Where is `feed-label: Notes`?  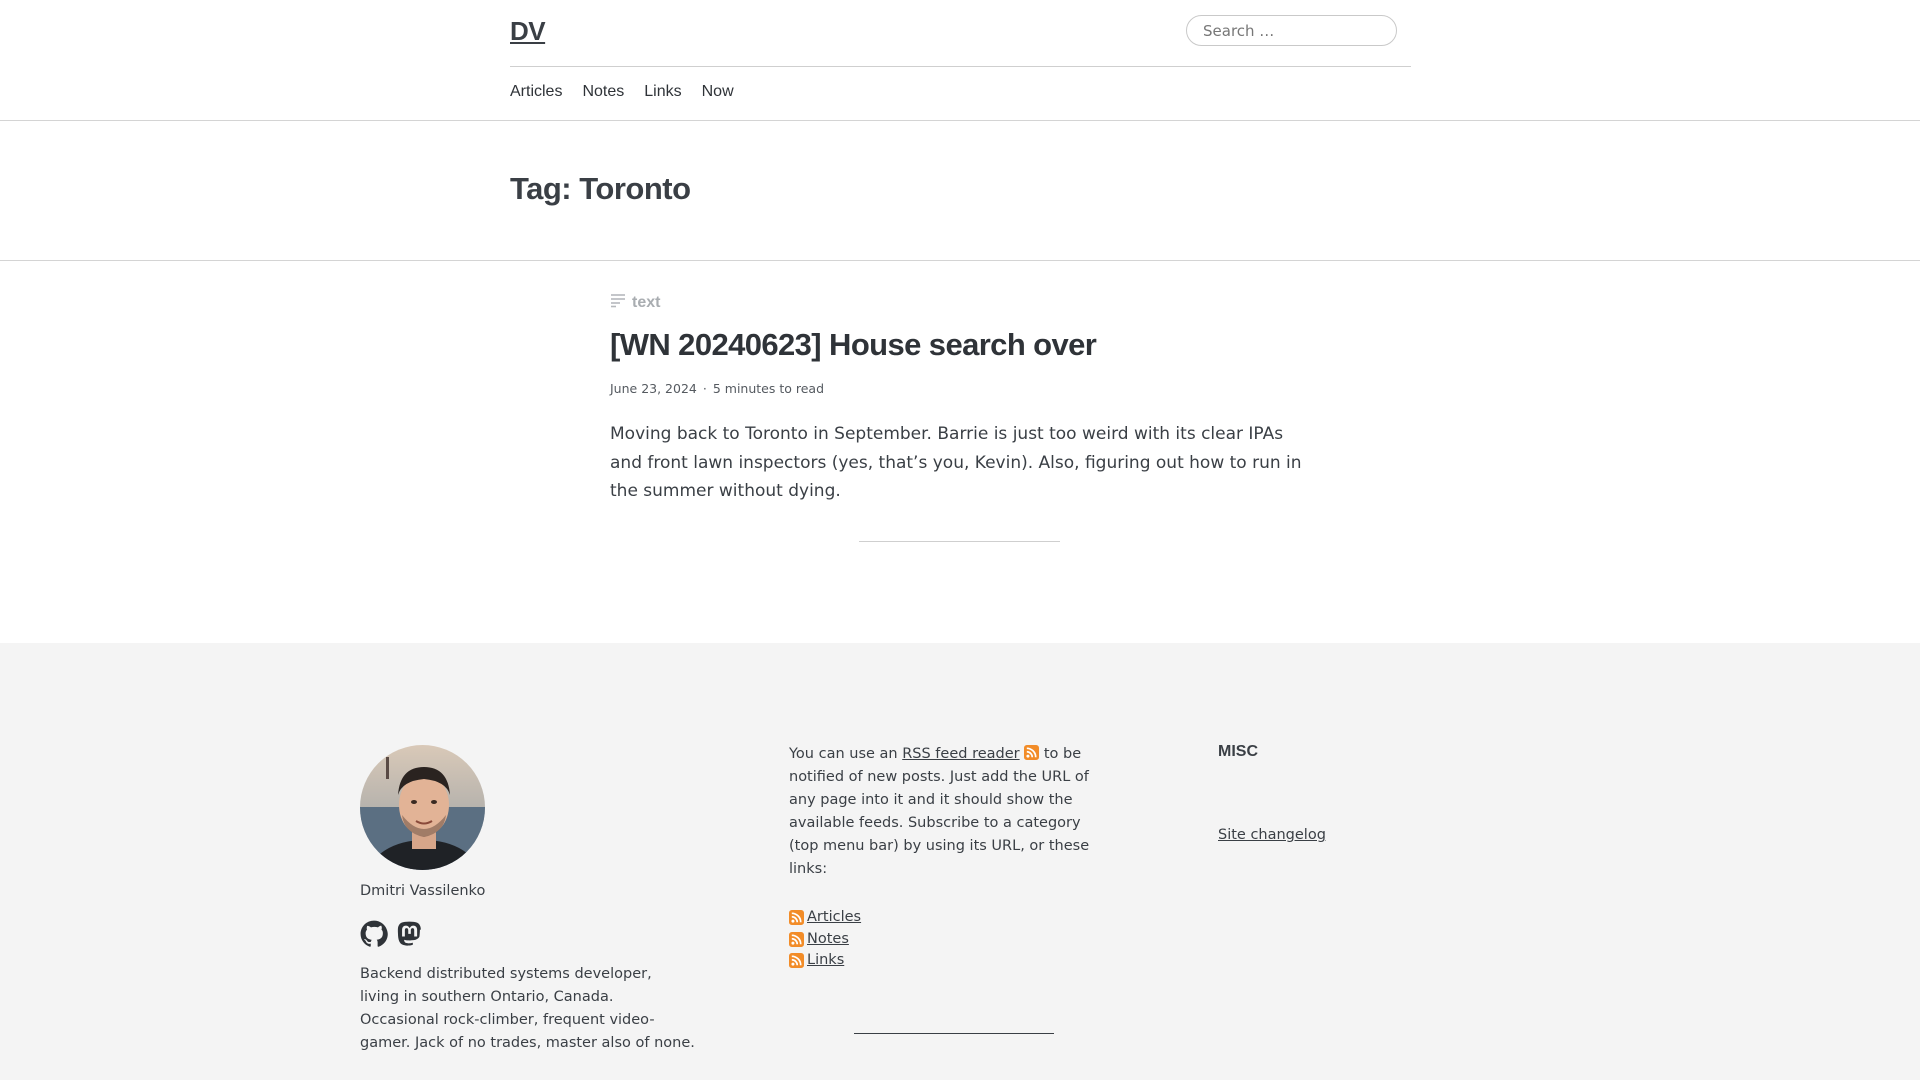 feed-label: Notes is located at coordinates (828, 938).